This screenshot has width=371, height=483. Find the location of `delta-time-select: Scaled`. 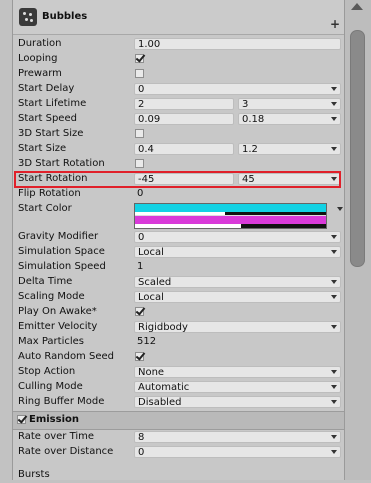

delta-time-select: Scaled is located at coordinates (237, 282).